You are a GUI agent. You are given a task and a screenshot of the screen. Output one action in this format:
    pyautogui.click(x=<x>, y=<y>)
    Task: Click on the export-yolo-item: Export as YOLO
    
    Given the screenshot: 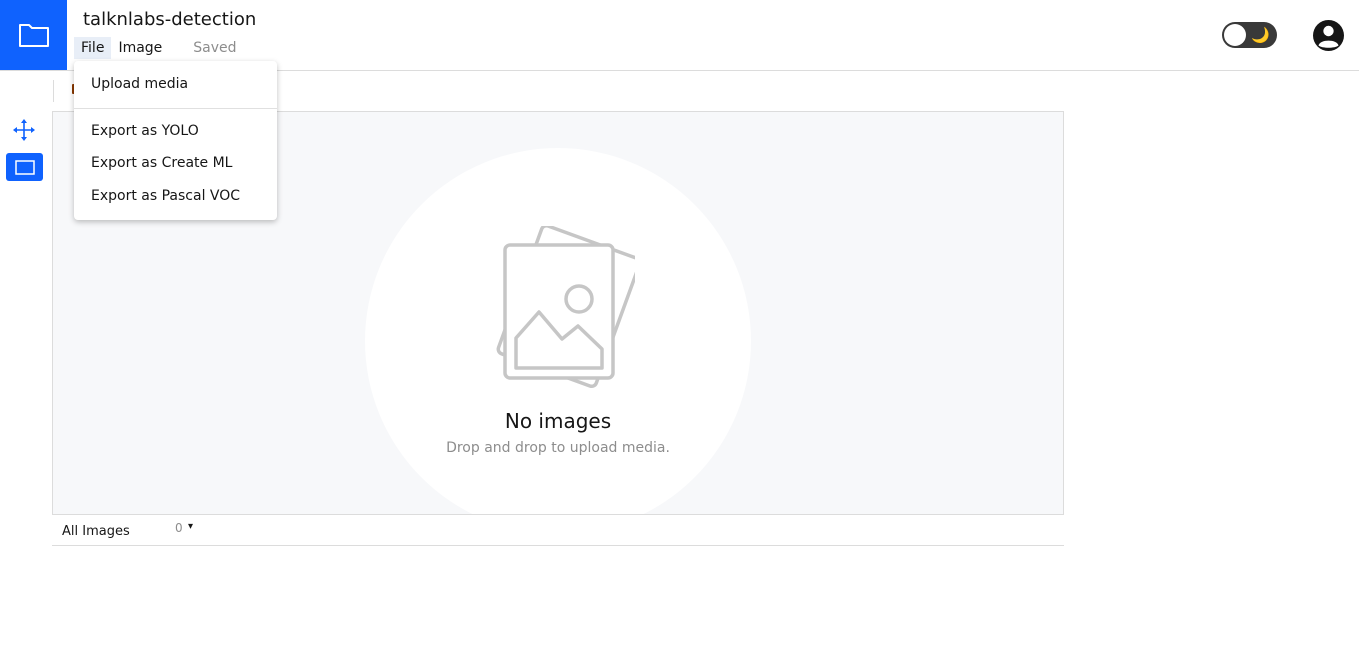 What is the action you would take?
    pyautogui.click(x=145, y=131)
    